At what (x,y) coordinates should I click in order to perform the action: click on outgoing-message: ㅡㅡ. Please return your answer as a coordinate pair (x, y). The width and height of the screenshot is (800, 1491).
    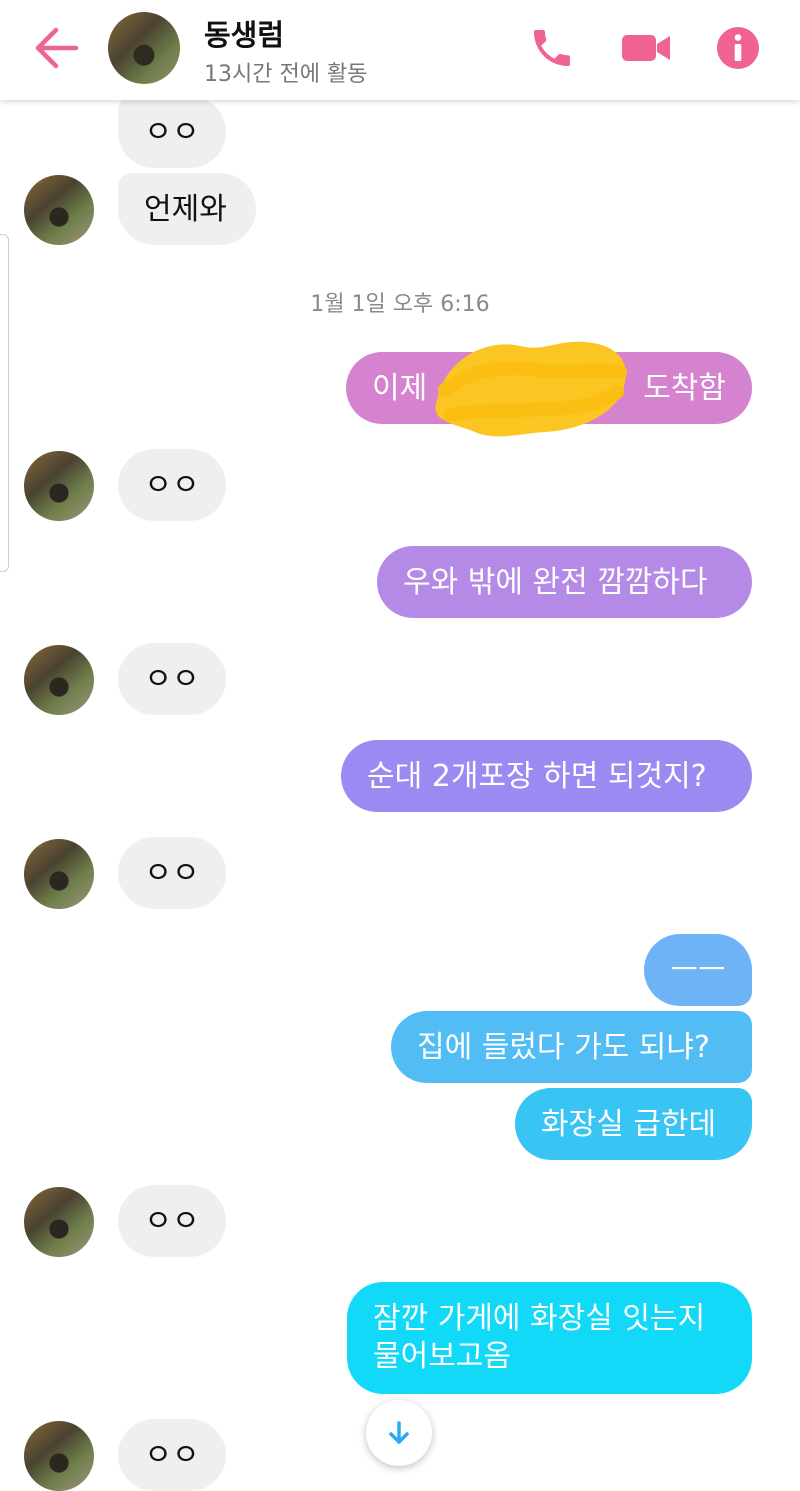
    Looking at the image, I should click on (698, 970).